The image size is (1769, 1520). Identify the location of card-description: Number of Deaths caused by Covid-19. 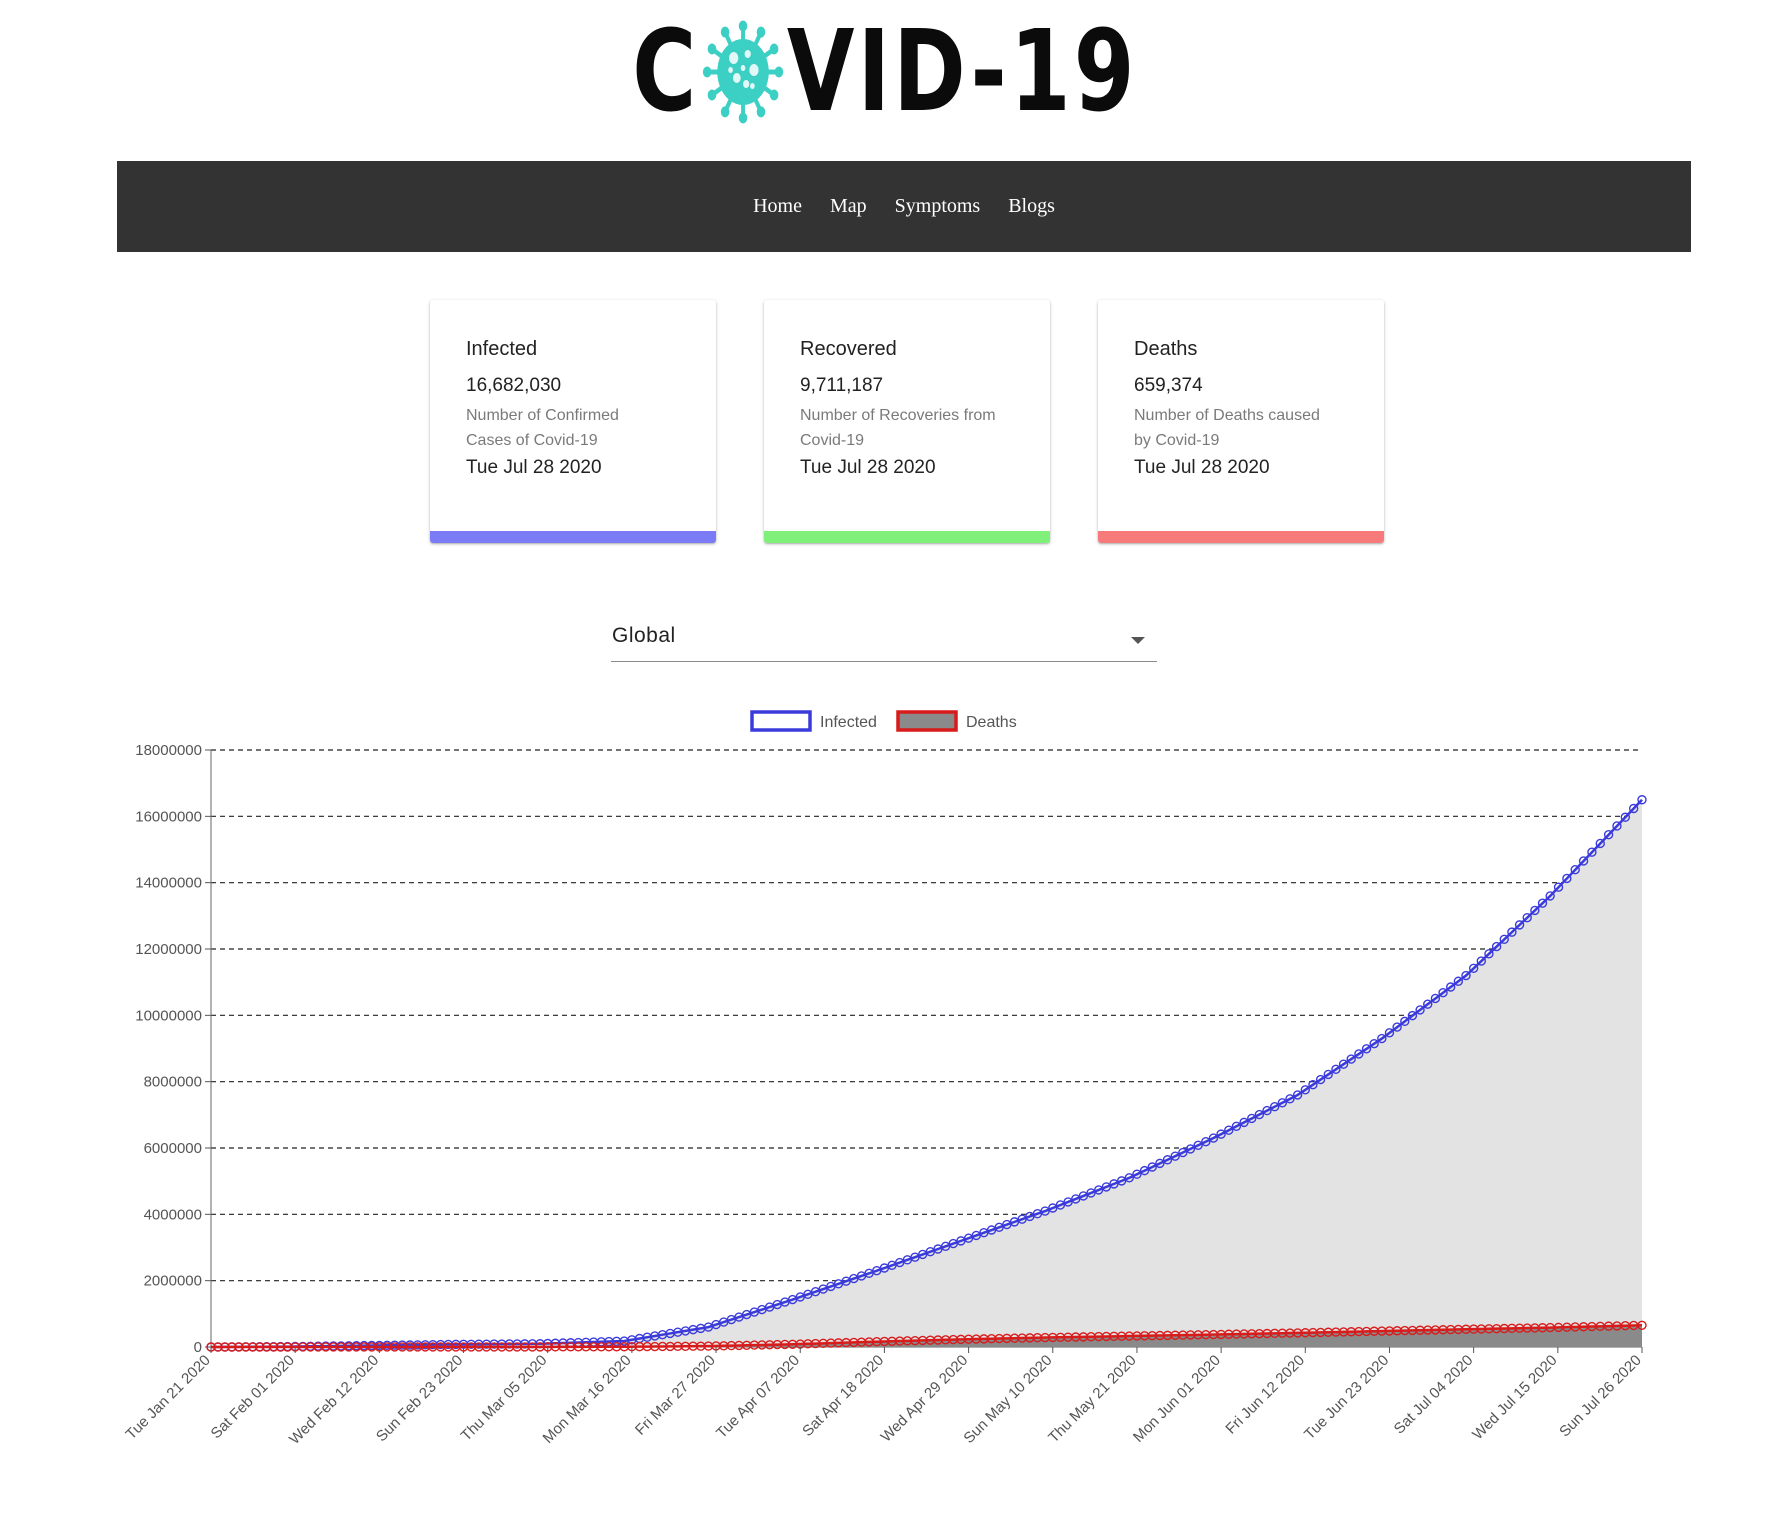
(1227, 428).